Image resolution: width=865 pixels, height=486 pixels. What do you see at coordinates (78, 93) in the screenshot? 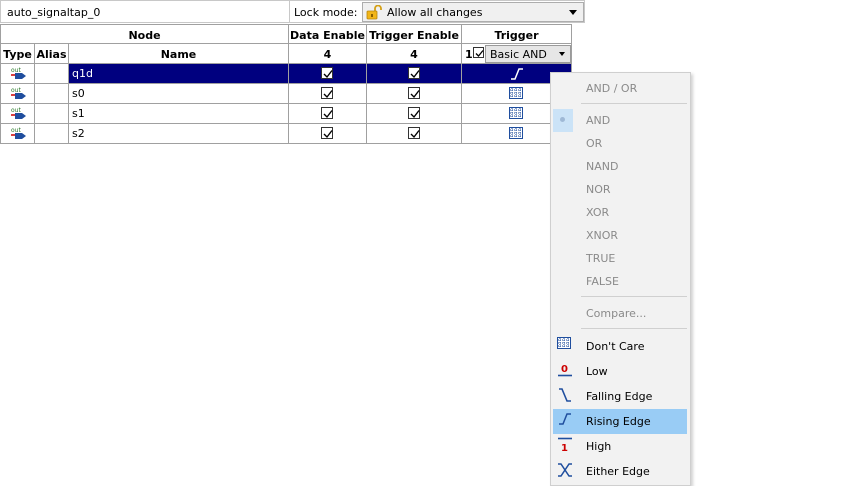
I see `node-name: s0` at bounding box center [78, 93].